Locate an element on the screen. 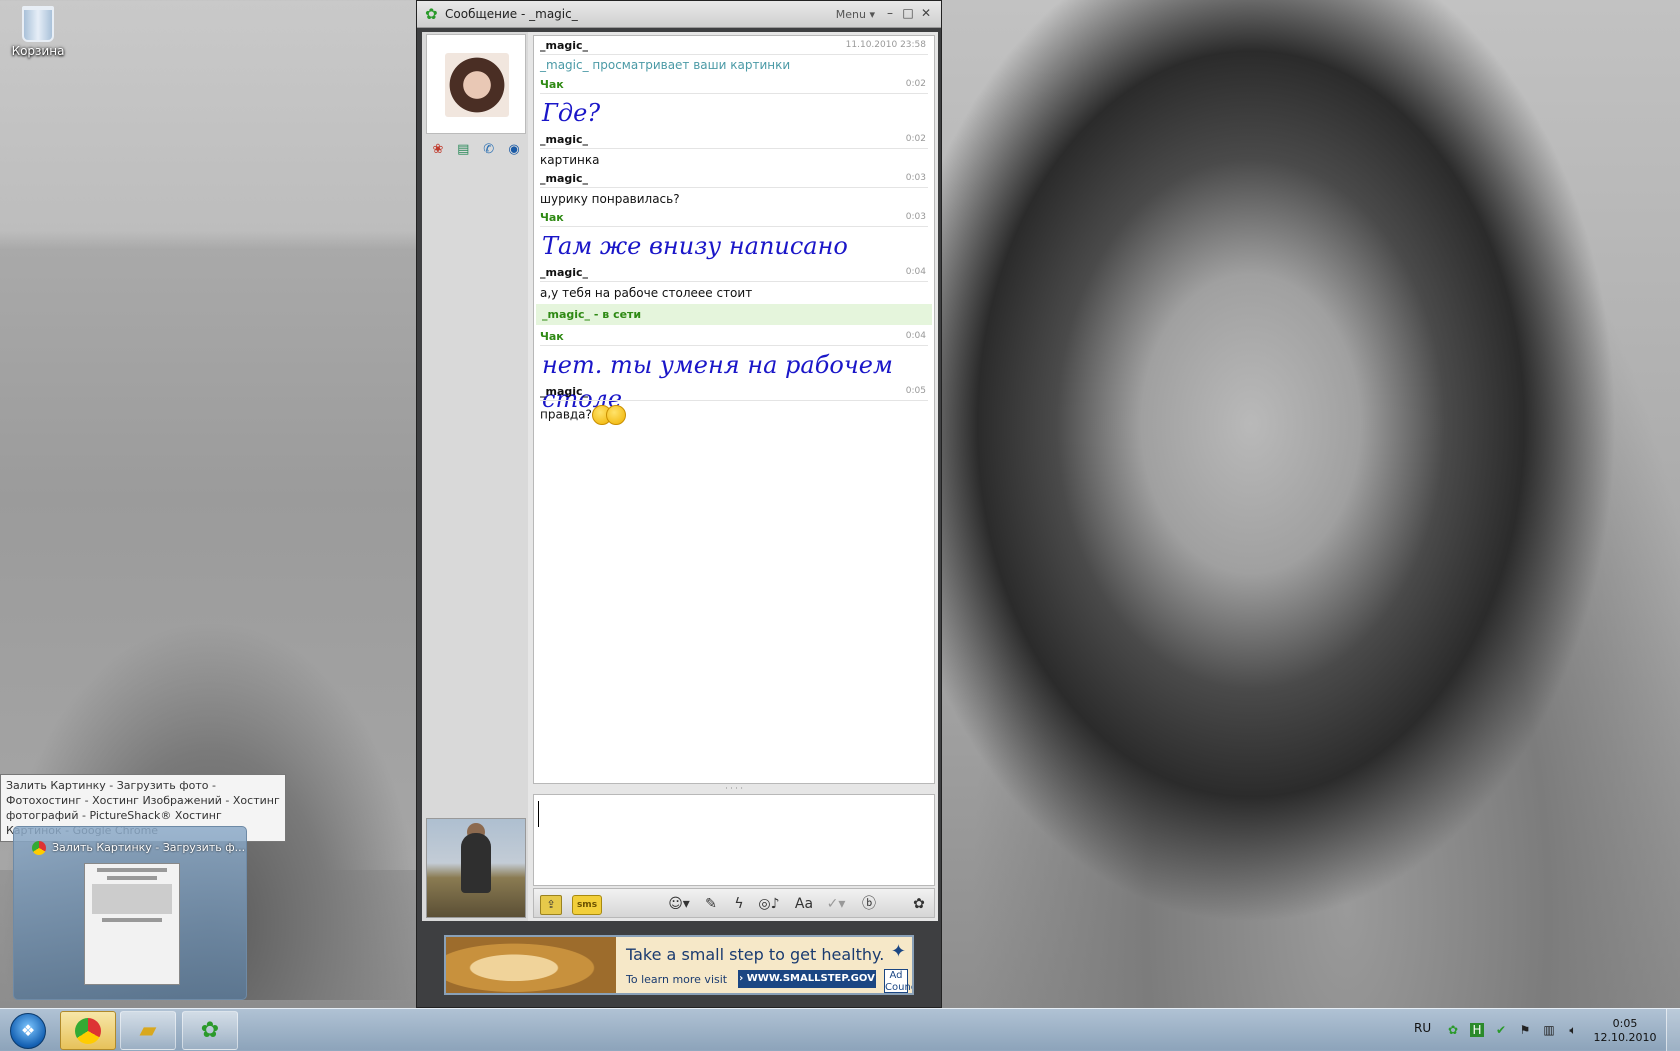 The width and height of the screenshot is (1680, 1051). message-header: _magic_ 0:05 is located at coordinates (734, 391).